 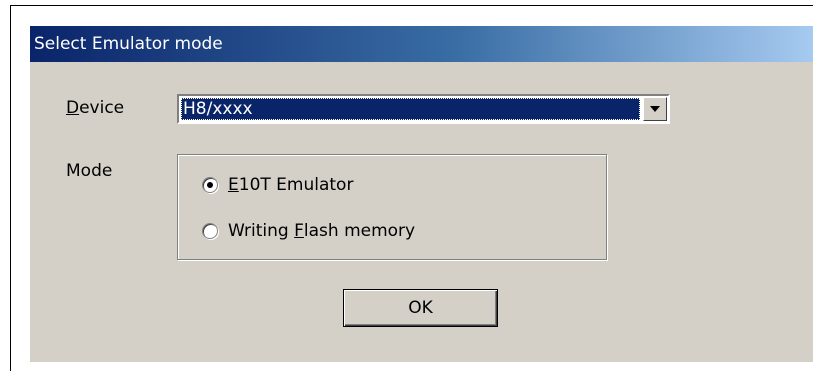 What do you see at coordinates (420, 308) in the screenshot?
I see `ok-button: OK` at bounding box center [420, 308].